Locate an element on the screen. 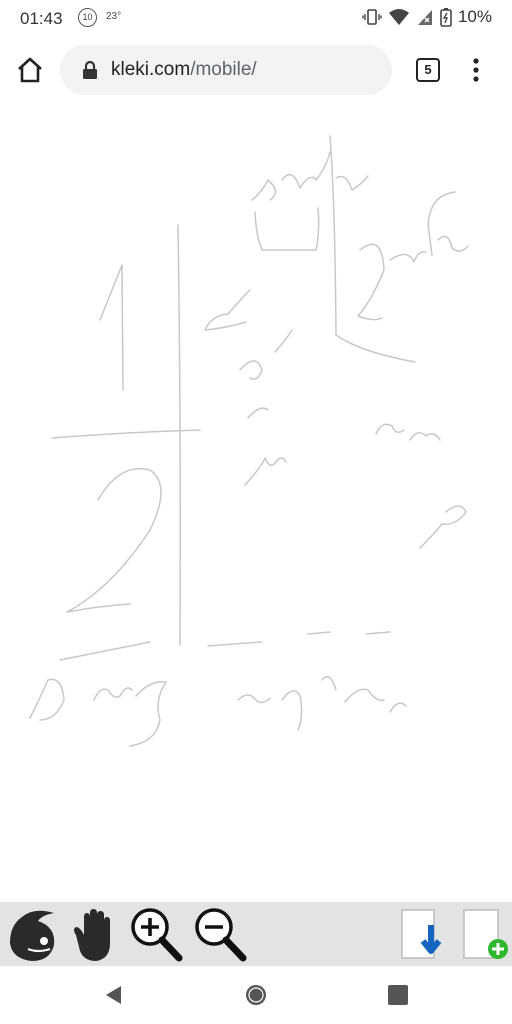 The width and height of the screenshot is (512, 1024). zoom-in-button is located at coordinates (155, 934).